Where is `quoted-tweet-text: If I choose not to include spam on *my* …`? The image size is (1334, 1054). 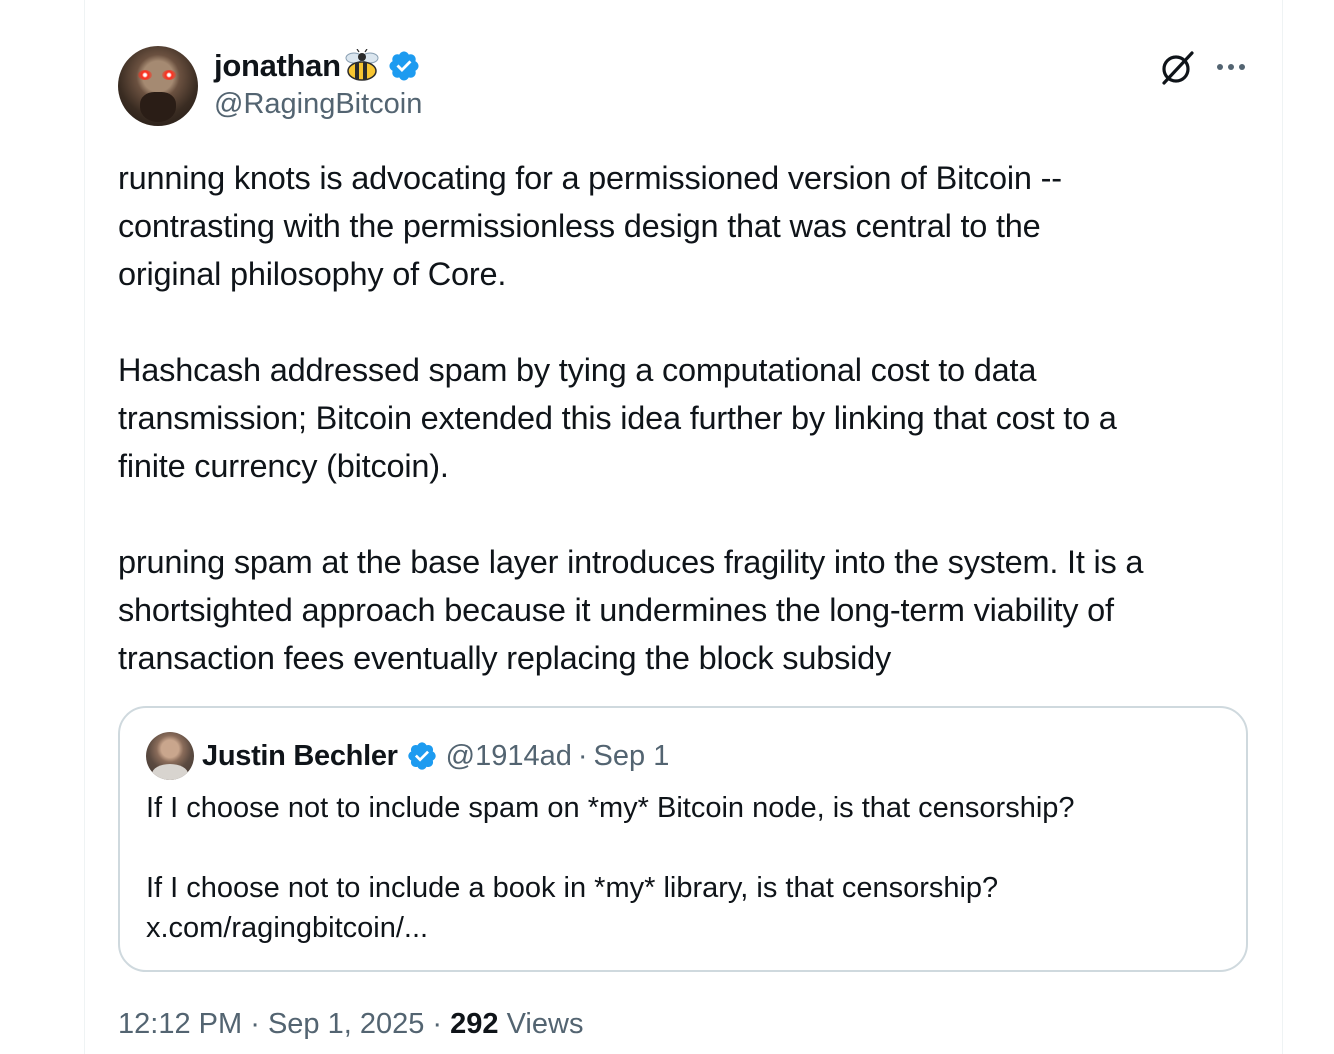 quoted-tweet-text: If I choose not to include spam on *my* … is located at coordinates (610, 868).